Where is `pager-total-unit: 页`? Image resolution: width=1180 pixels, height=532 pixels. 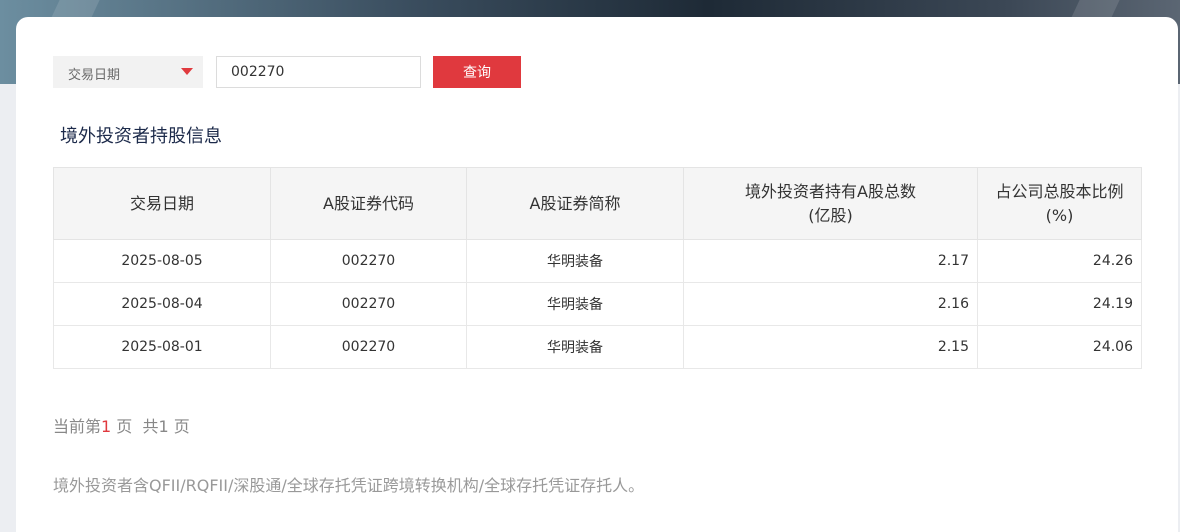
pager-total-unit: 页 is located at coordinates (181, 426).